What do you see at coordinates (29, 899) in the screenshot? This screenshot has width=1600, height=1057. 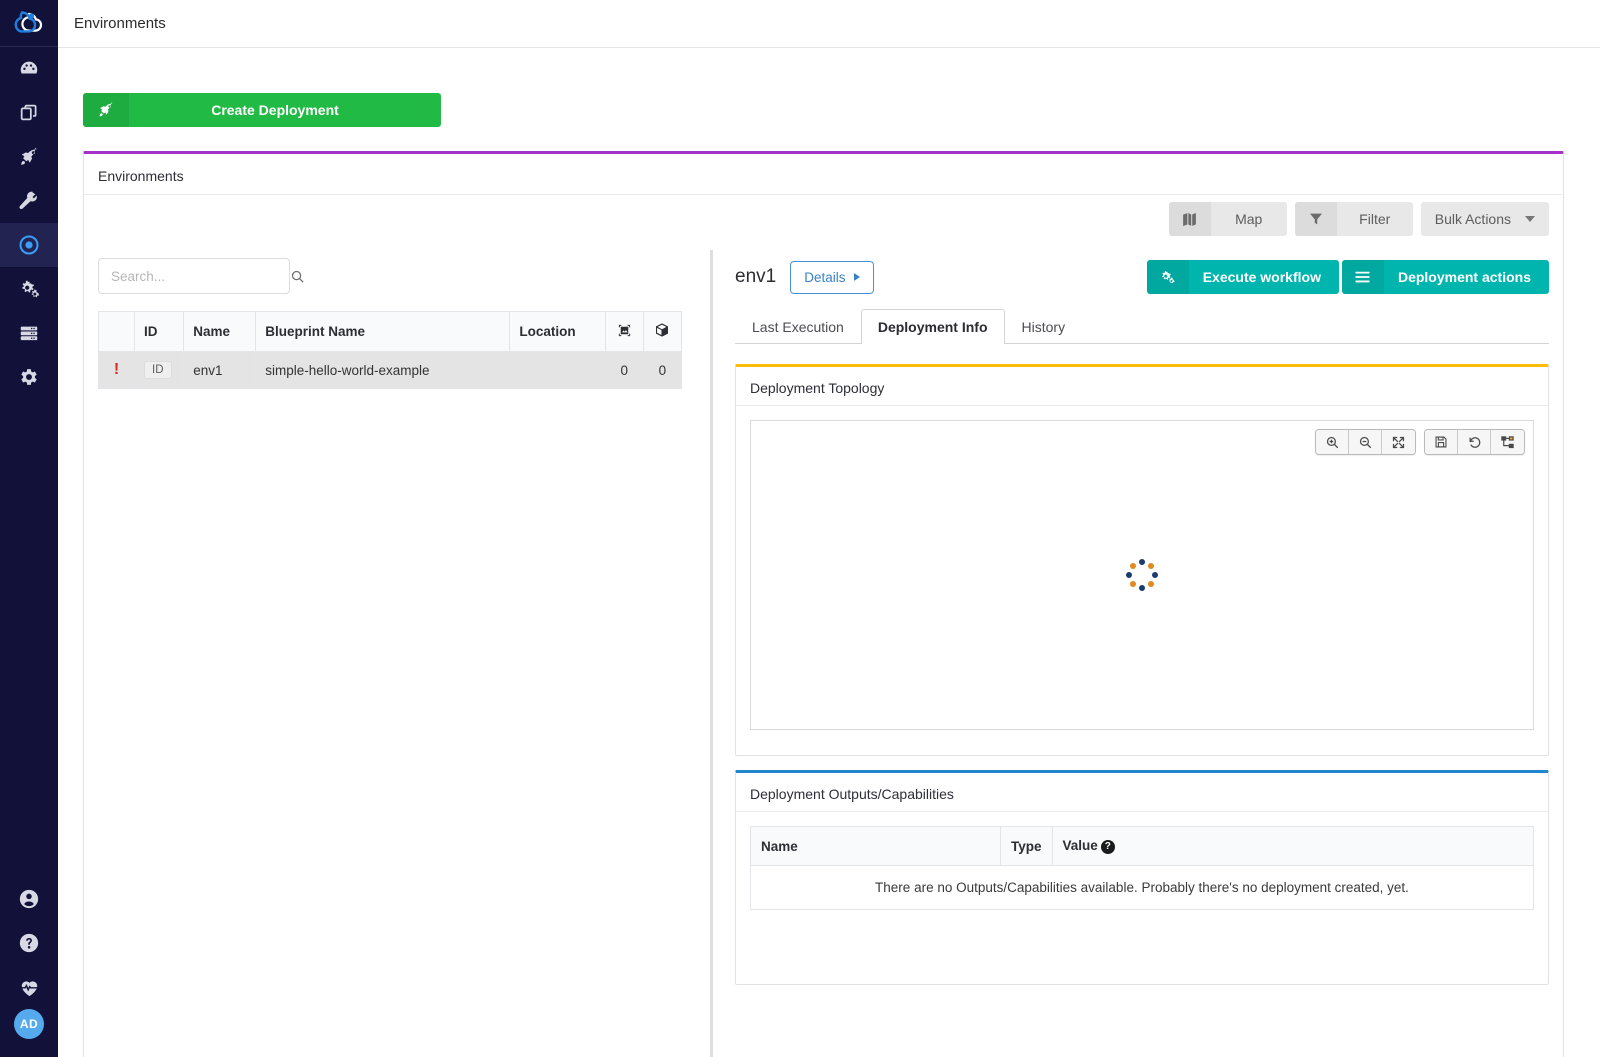 I see `sidebar-item-user` at bounding box center [29, 899].